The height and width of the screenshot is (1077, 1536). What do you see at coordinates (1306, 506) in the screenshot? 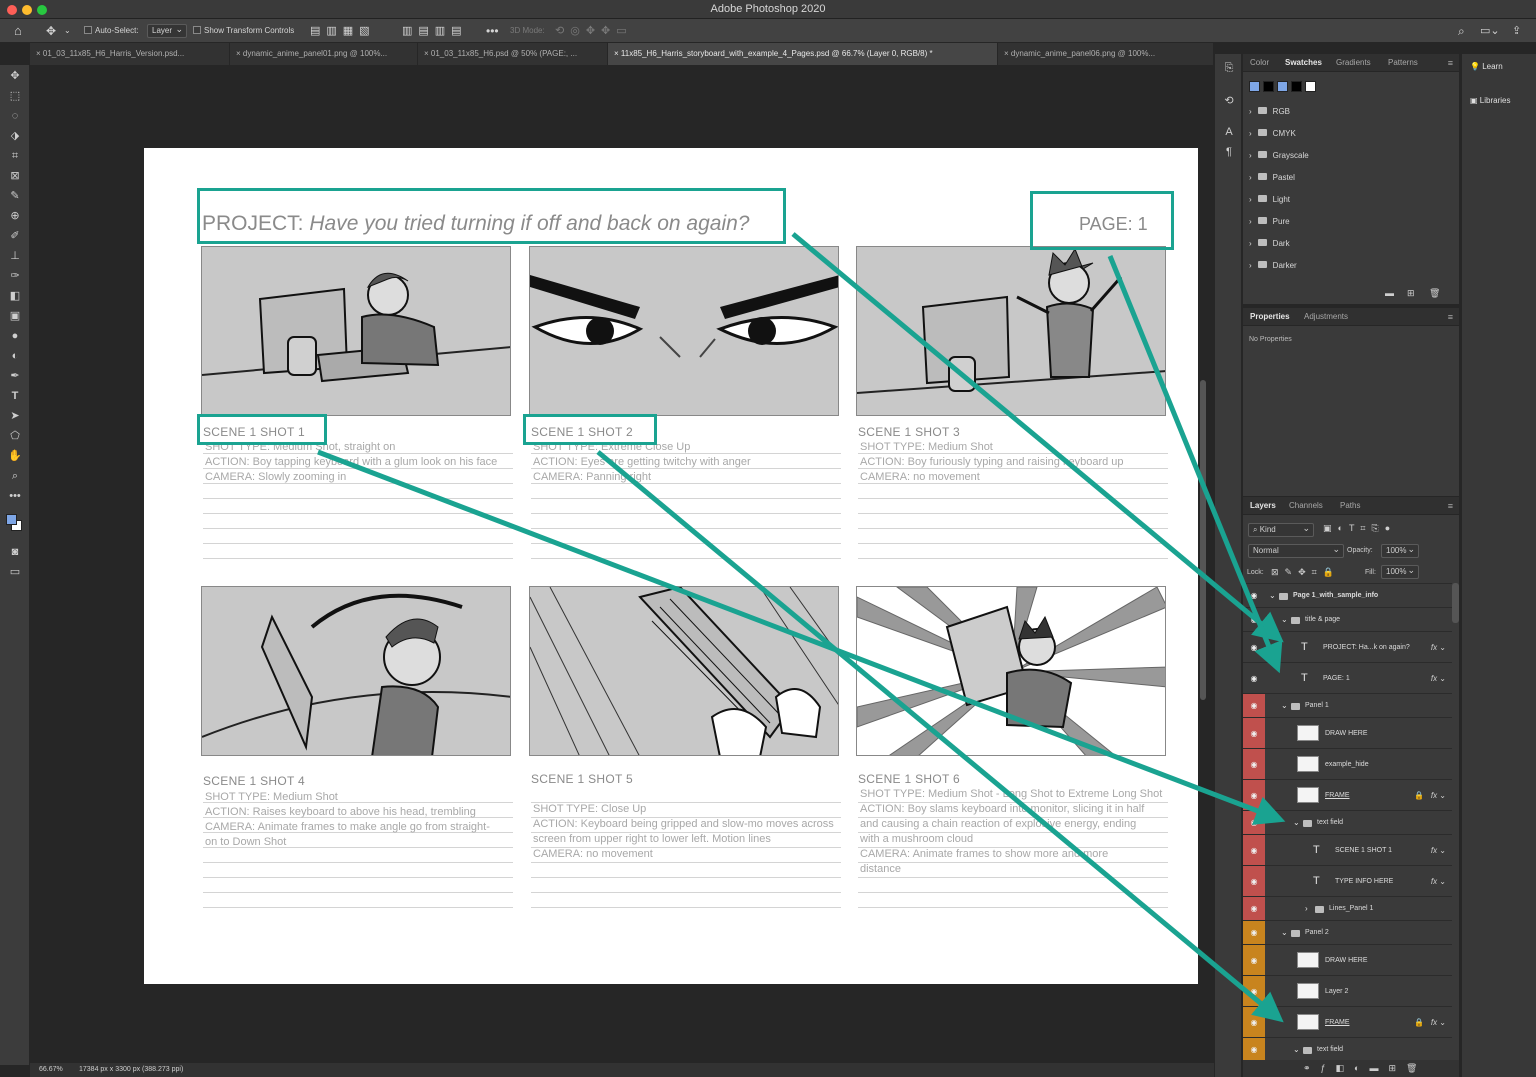
I see `tab-channels: Channels` at bounding box center [1306, 506].